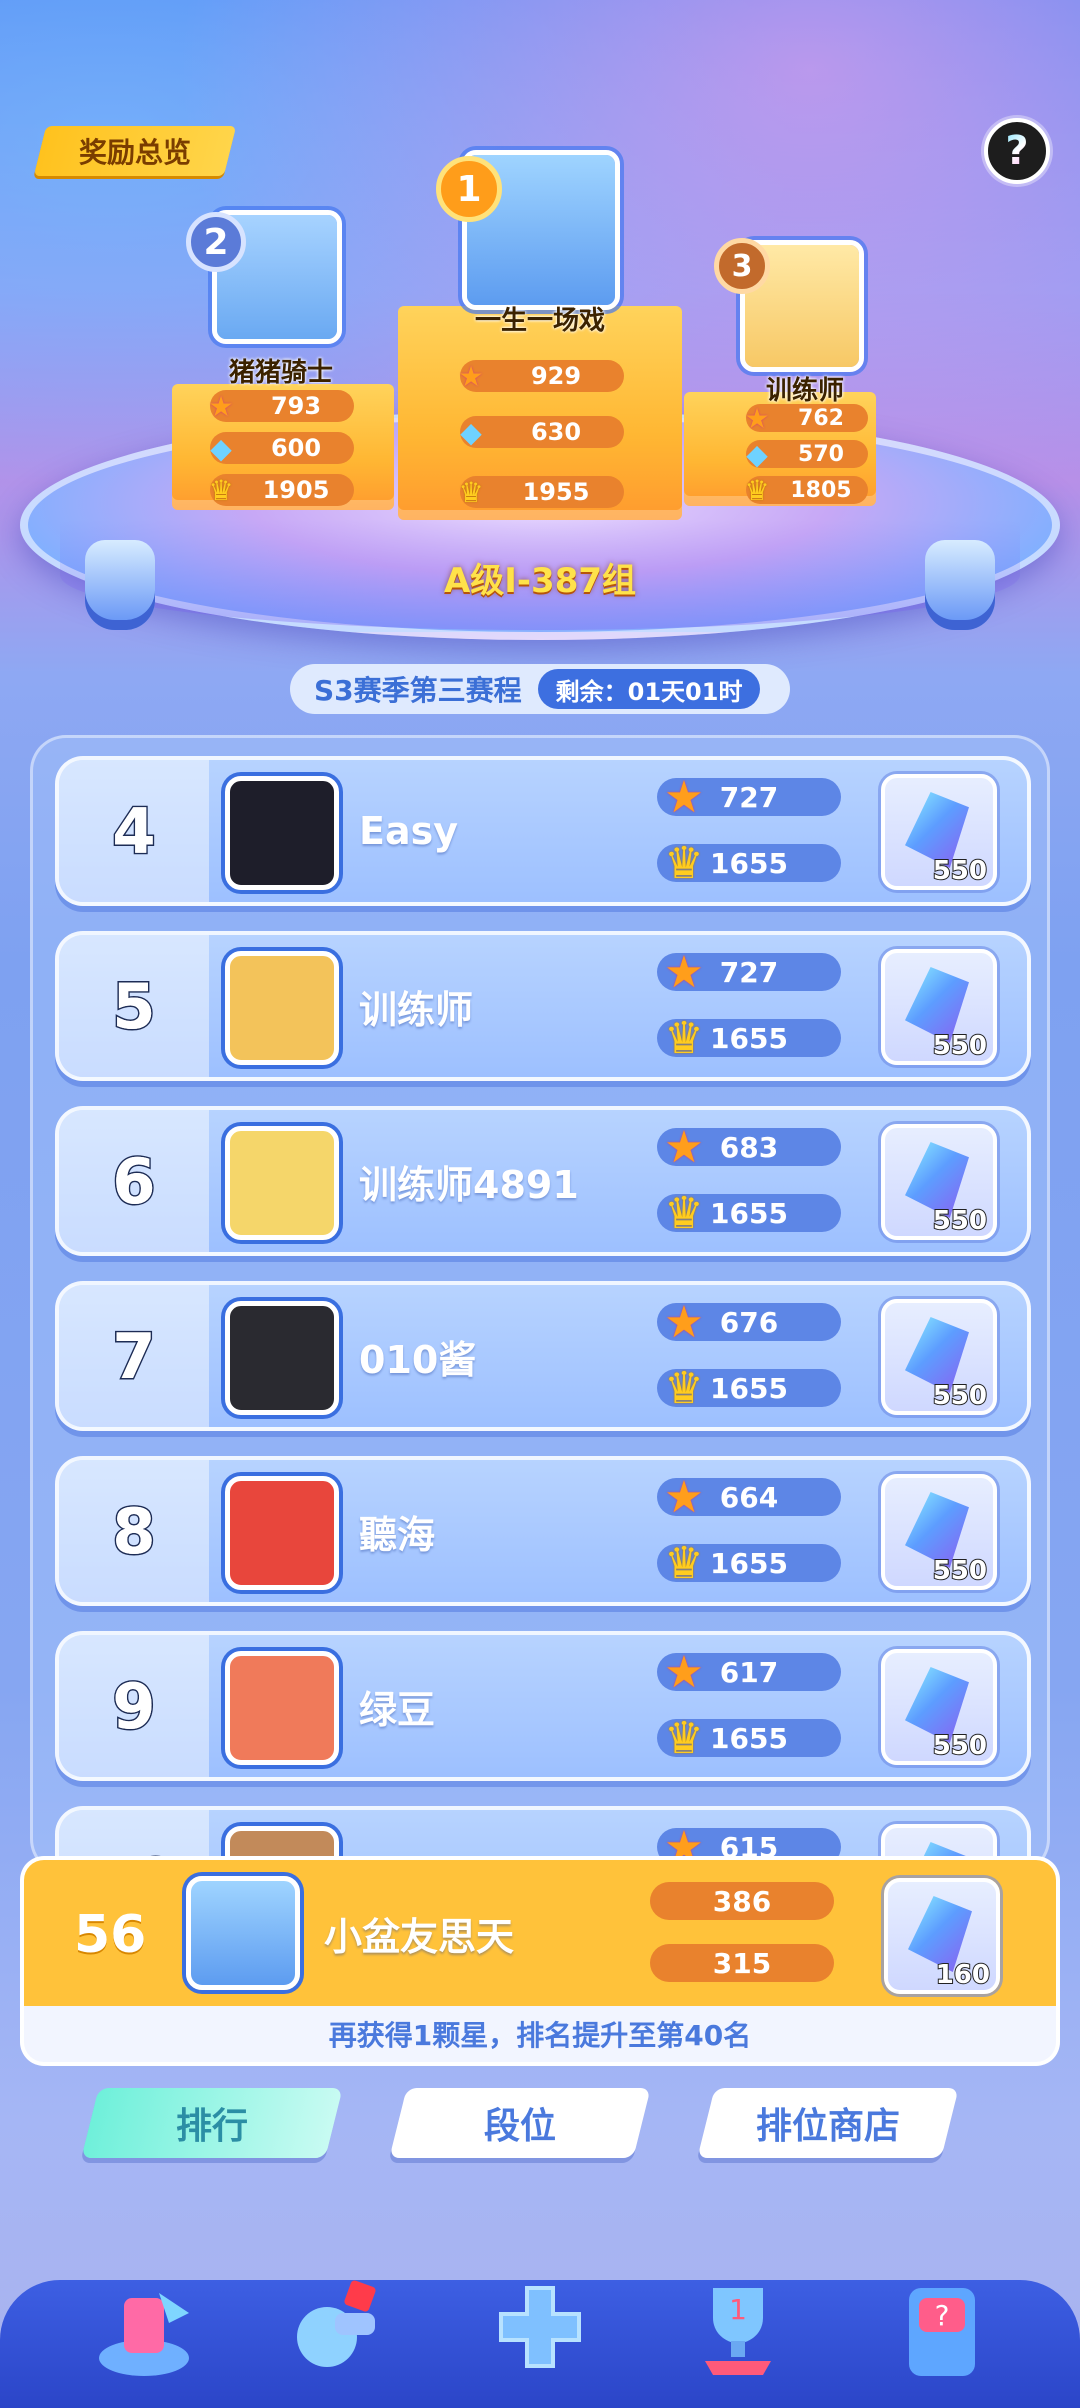 This screenshot has height=2408, width=1080. Describe the element at coordinates (397, 1709) in the screenshot. I see `player-name: 绿豆` at that location.